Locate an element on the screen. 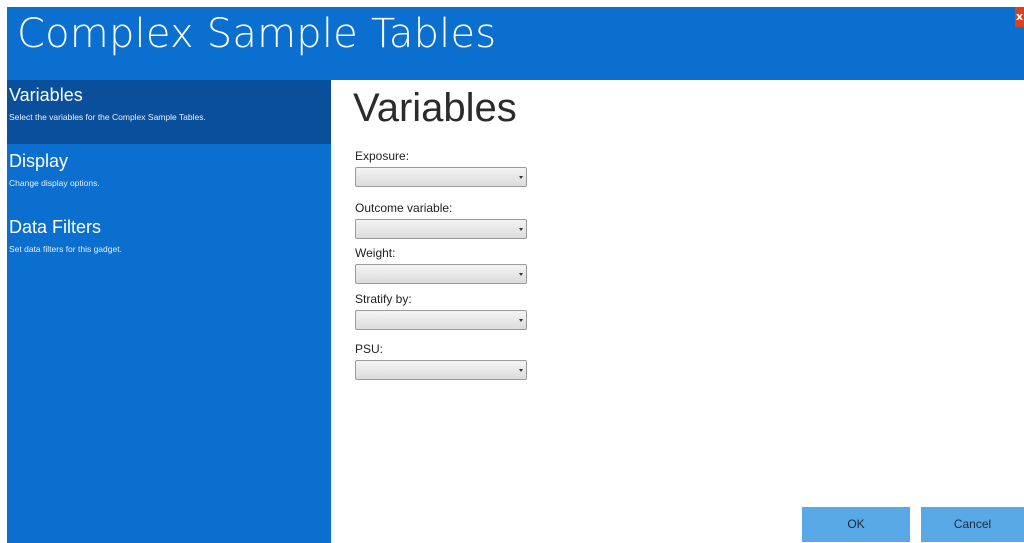  sidebar-item-label: Variables is located at coordinates (46, 95).